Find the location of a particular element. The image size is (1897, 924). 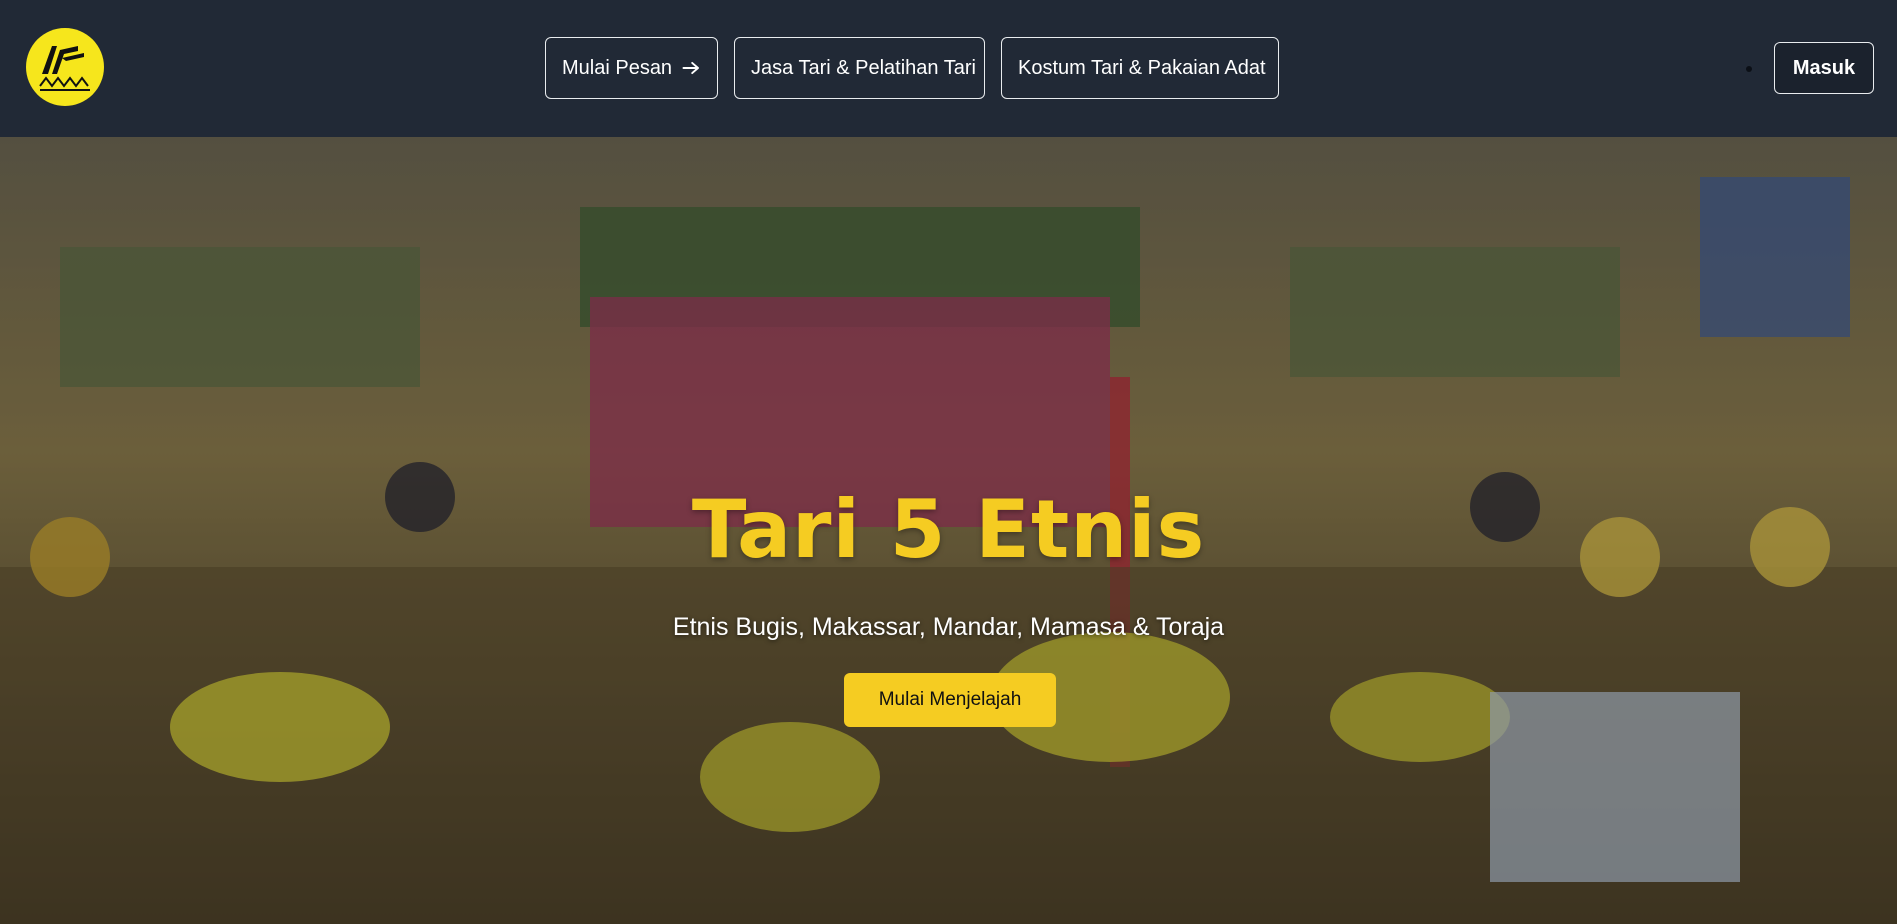

nav-costume-label: Kostum Tari & Pakaian Adat is located at coordinates (1142, 67).